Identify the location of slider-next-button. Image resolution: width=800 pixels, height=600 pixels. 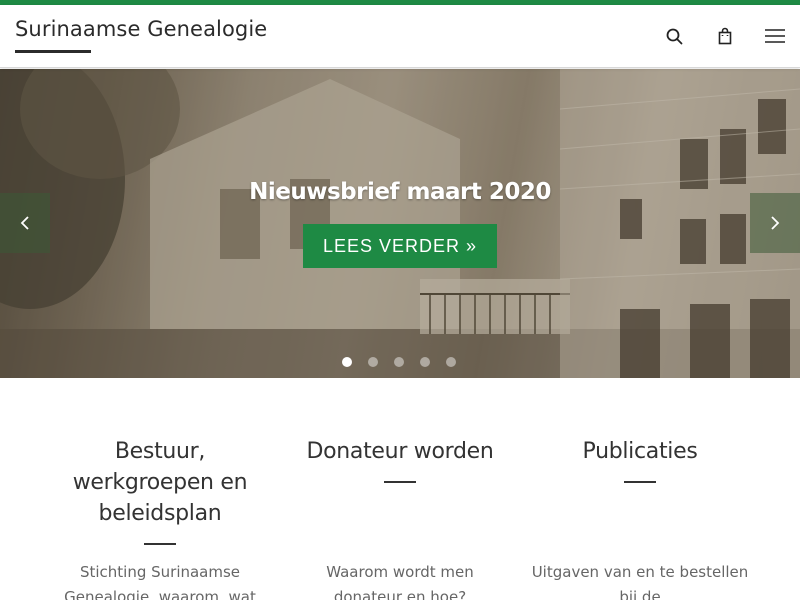
(775, 223).